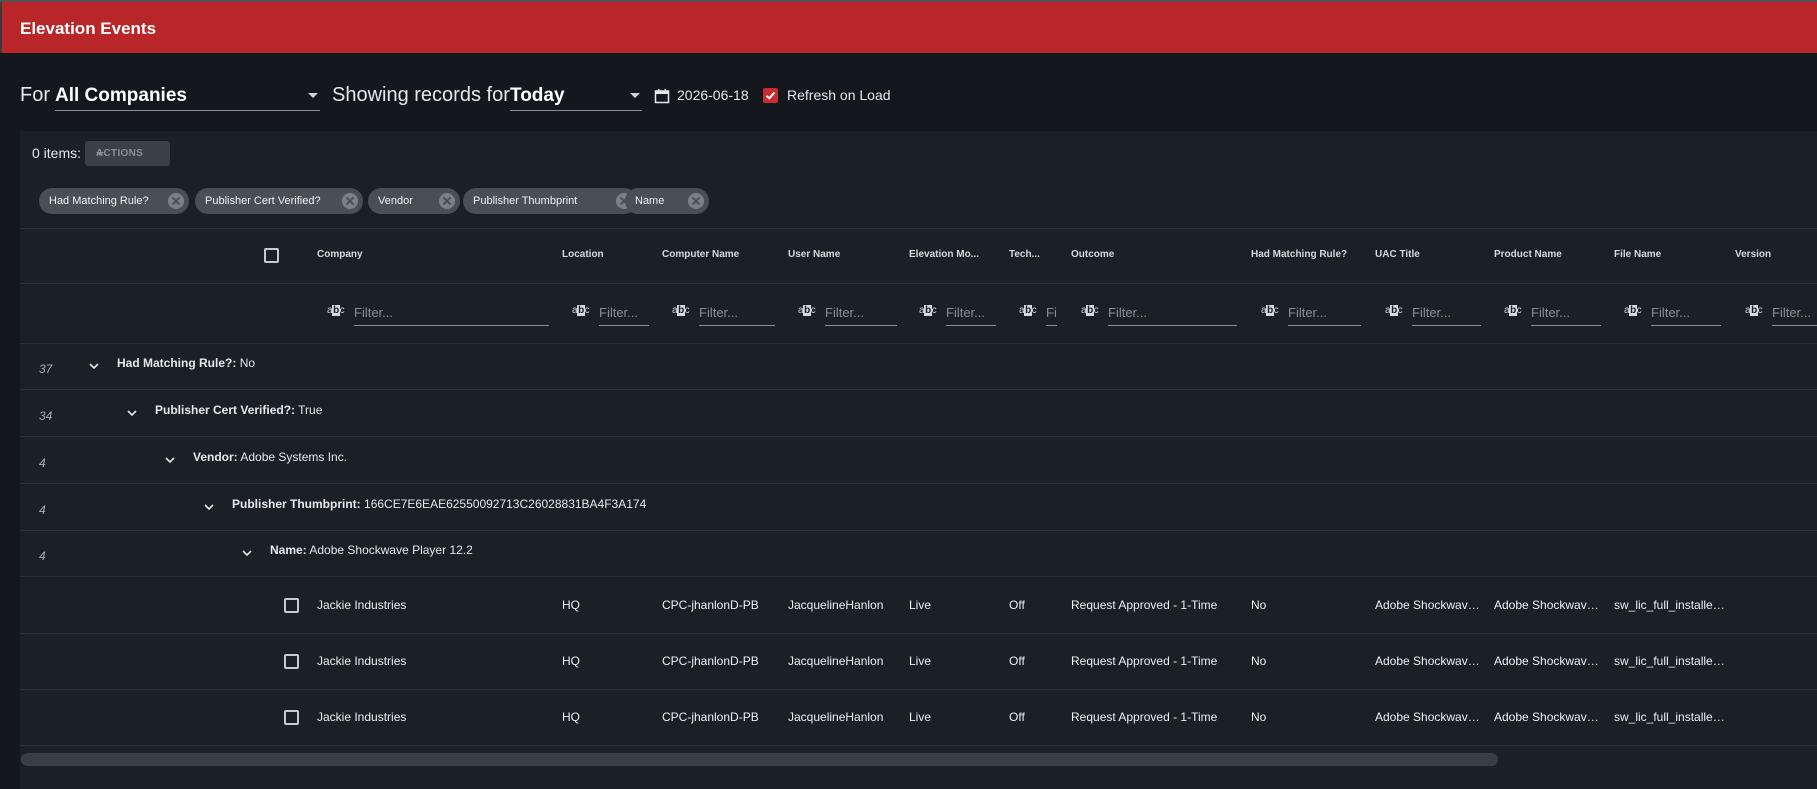 The height and width of the screenshot is (789, 1817). Describe the element at coordinates (186, 363) in the screenshot. I see `group-label: Had Matching Rule?: No` at that location.